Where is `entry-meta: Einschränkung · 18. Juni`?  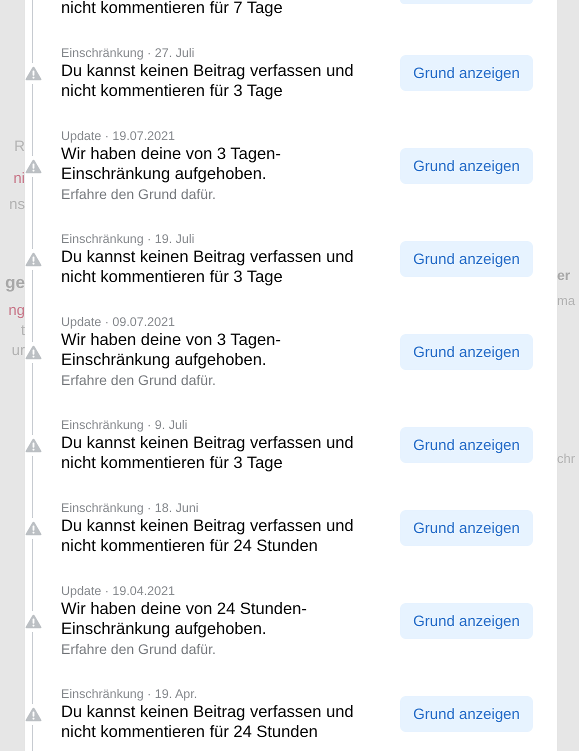 entry-meta: Einschränkung · 18. Juni is located at coordinates (130, 508).